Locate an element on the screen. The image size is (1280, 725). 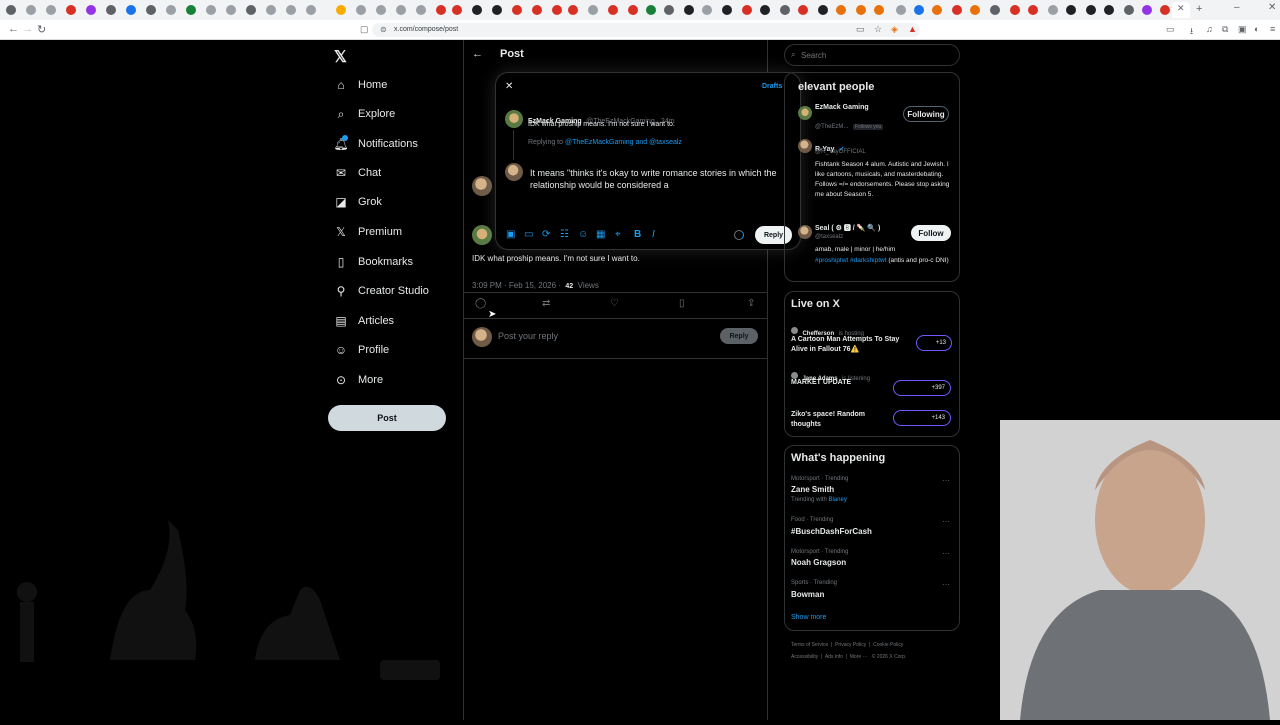
trend-name: Bowman is located at coordinates (807, 594).